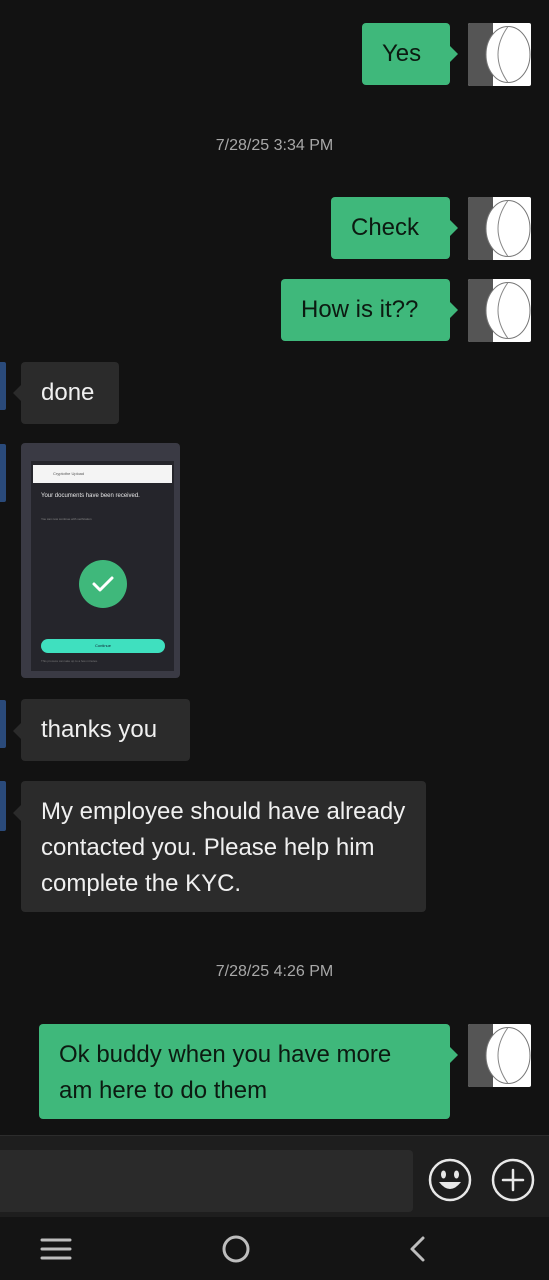  Describe the element at coordinates (402, 53) in the screenshot. I see `message-text: Yes` at that location.